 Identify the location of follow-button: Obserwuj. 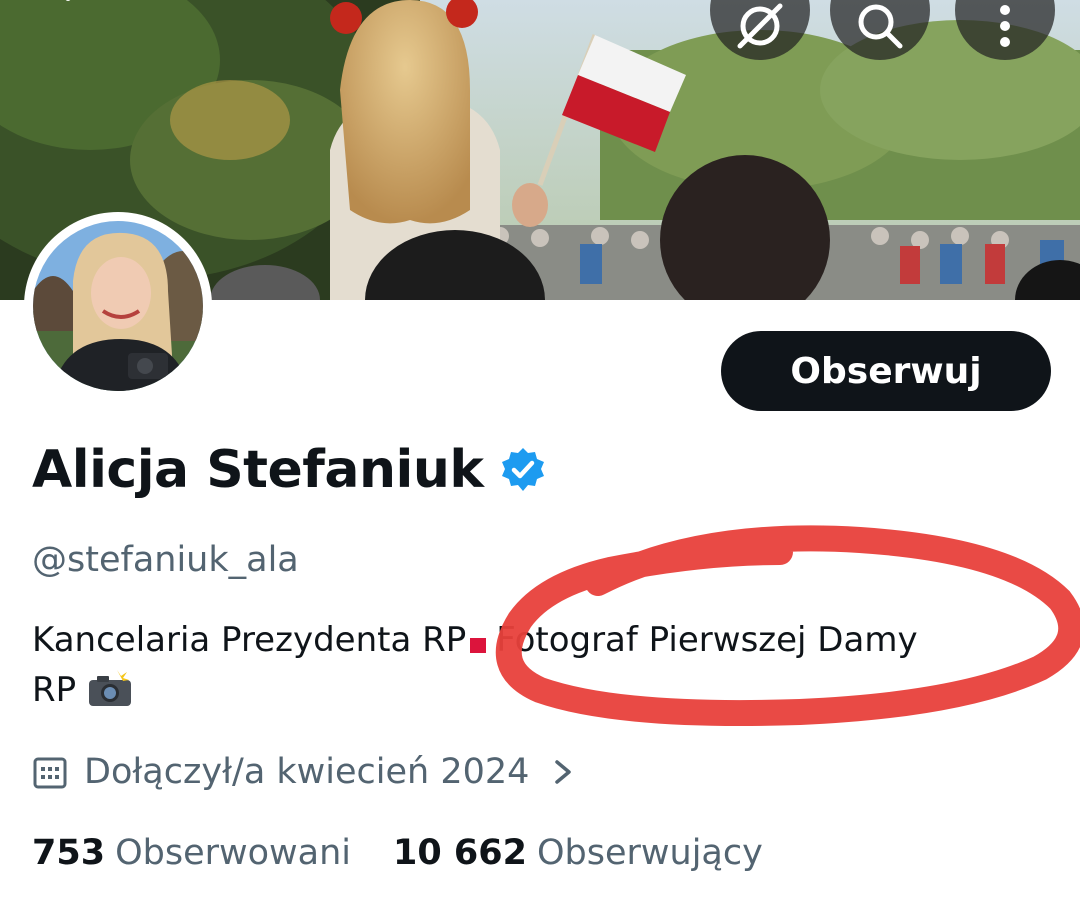
(886, 371).